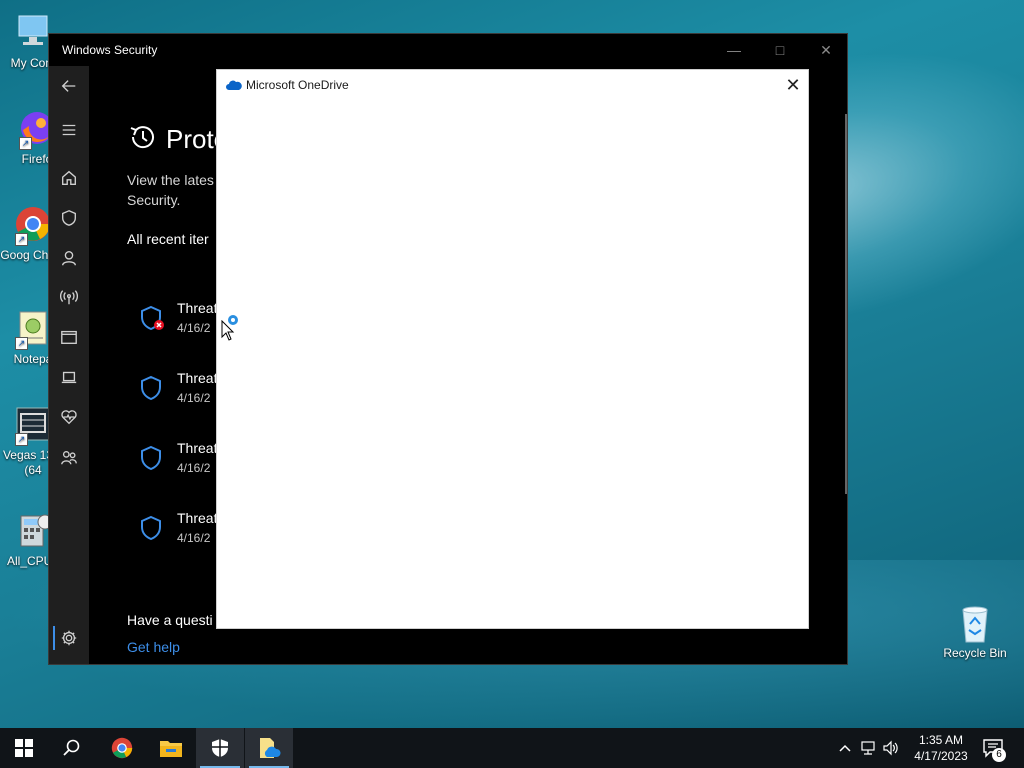 The image size is (1024, 768). What do you see at coordinates (170, 190) in the screenshot?
I see `page-description: View the lates Security.` at bounding box center [170, 190].